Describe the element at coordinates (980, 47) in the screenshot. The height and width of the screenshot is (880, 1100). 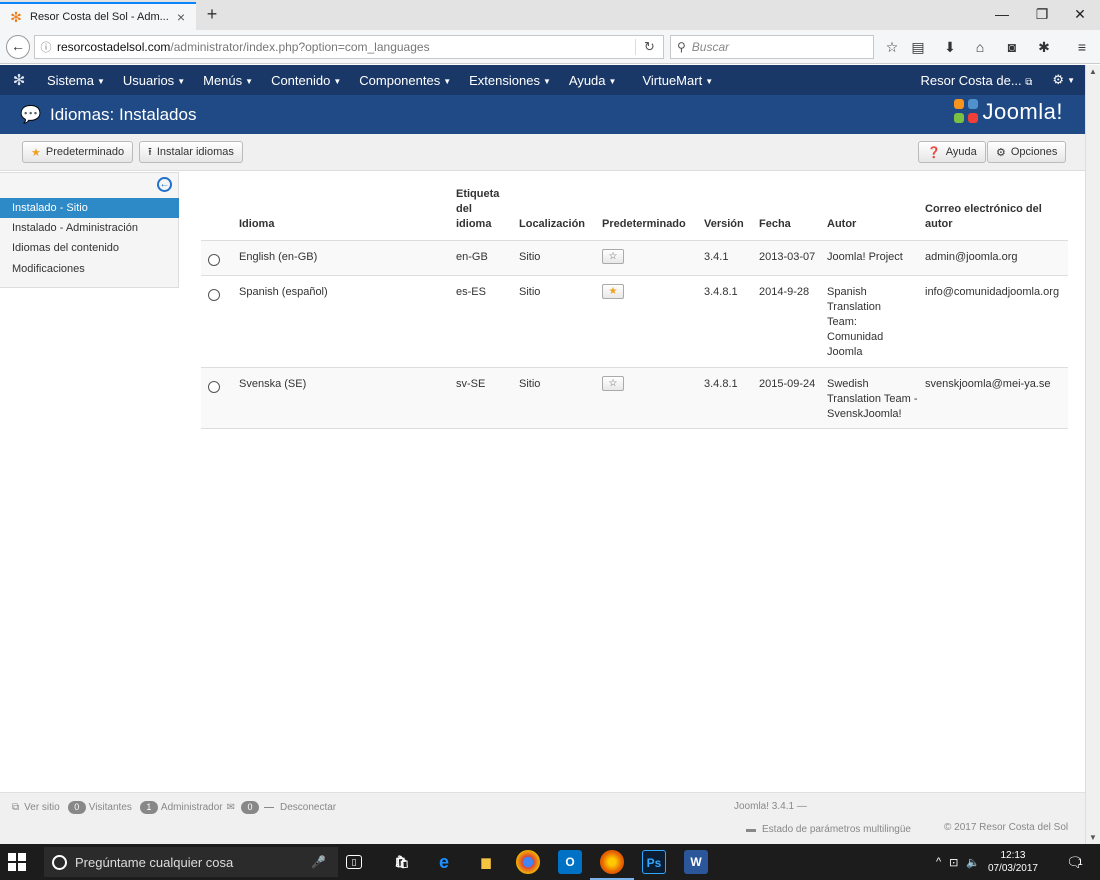
I see `home-icon: ⌂` at that location.